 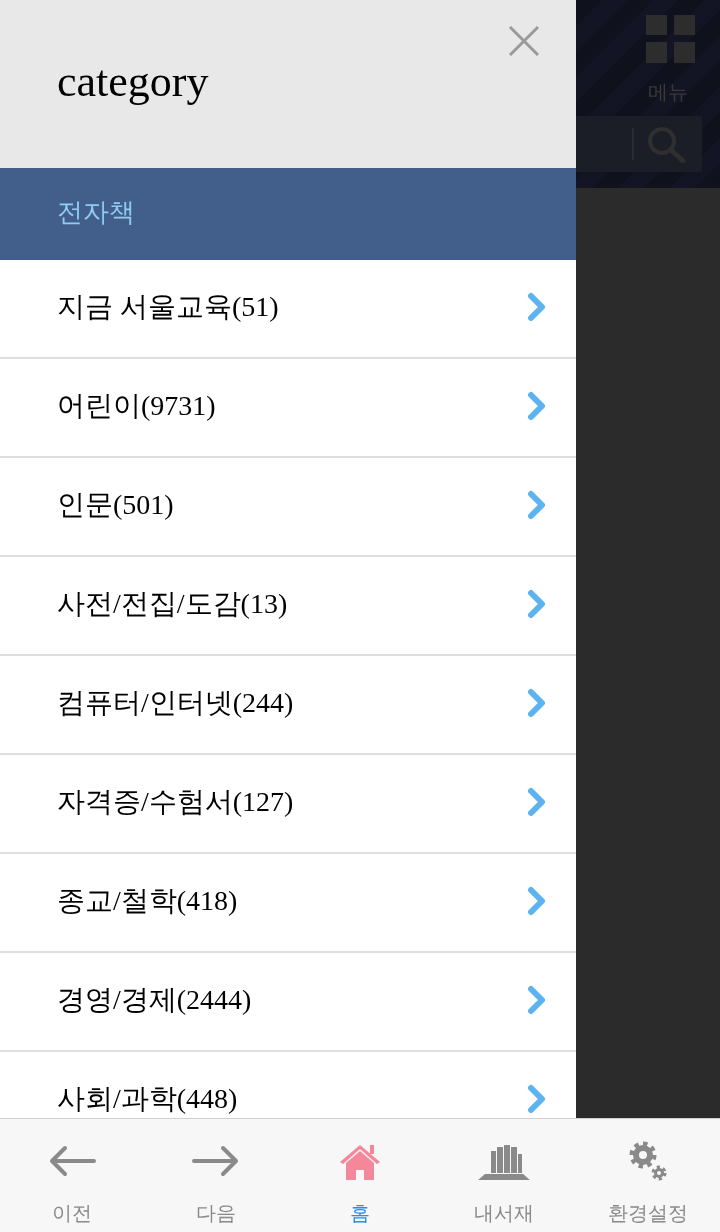 What do you see at coordinates (360, 1161) in the screenshot?
I see `house-icon` at bounding box center [360, 1161].